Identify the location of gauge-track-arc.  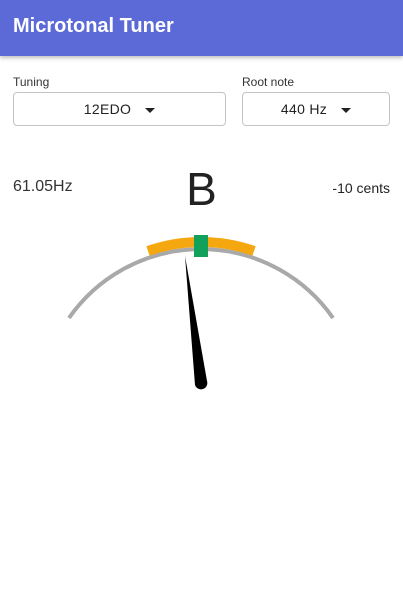
(201, 283).